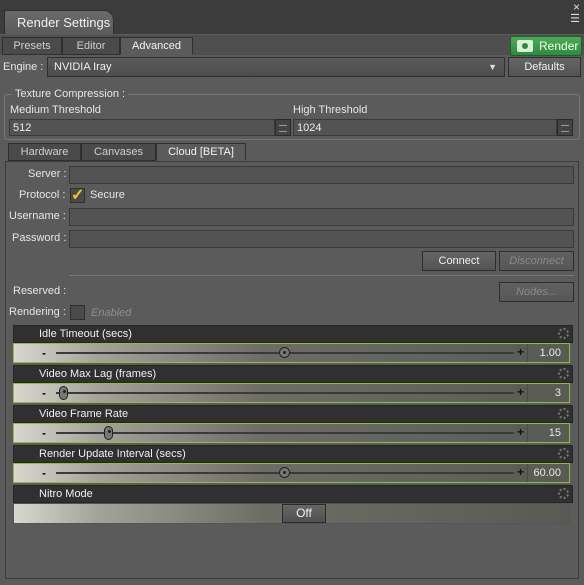 The height and width of the screenshot is (585, 584). I want to click on engine-value: NVIDIA Iray, so click(83, 67).